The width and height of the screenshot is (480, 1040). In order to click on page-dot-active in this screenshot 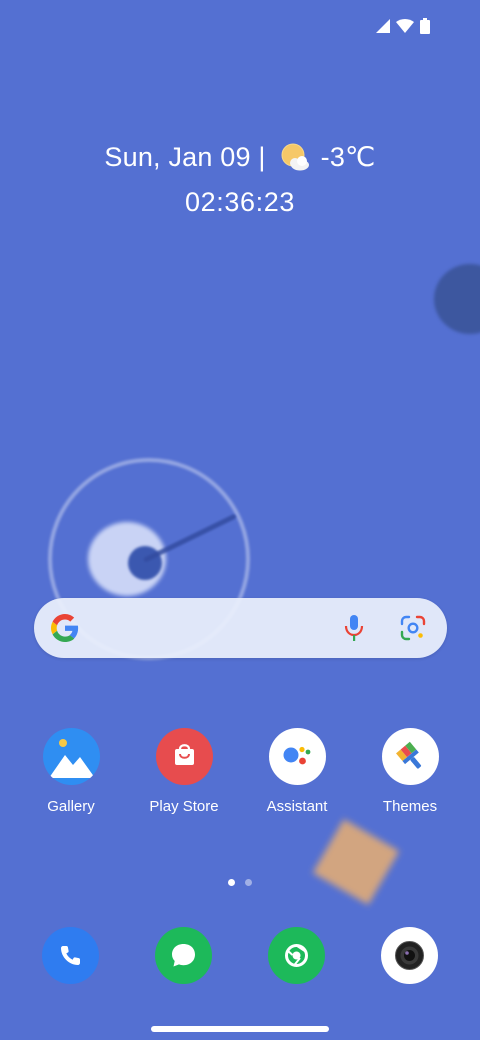, I will do `click(231, 882)`.